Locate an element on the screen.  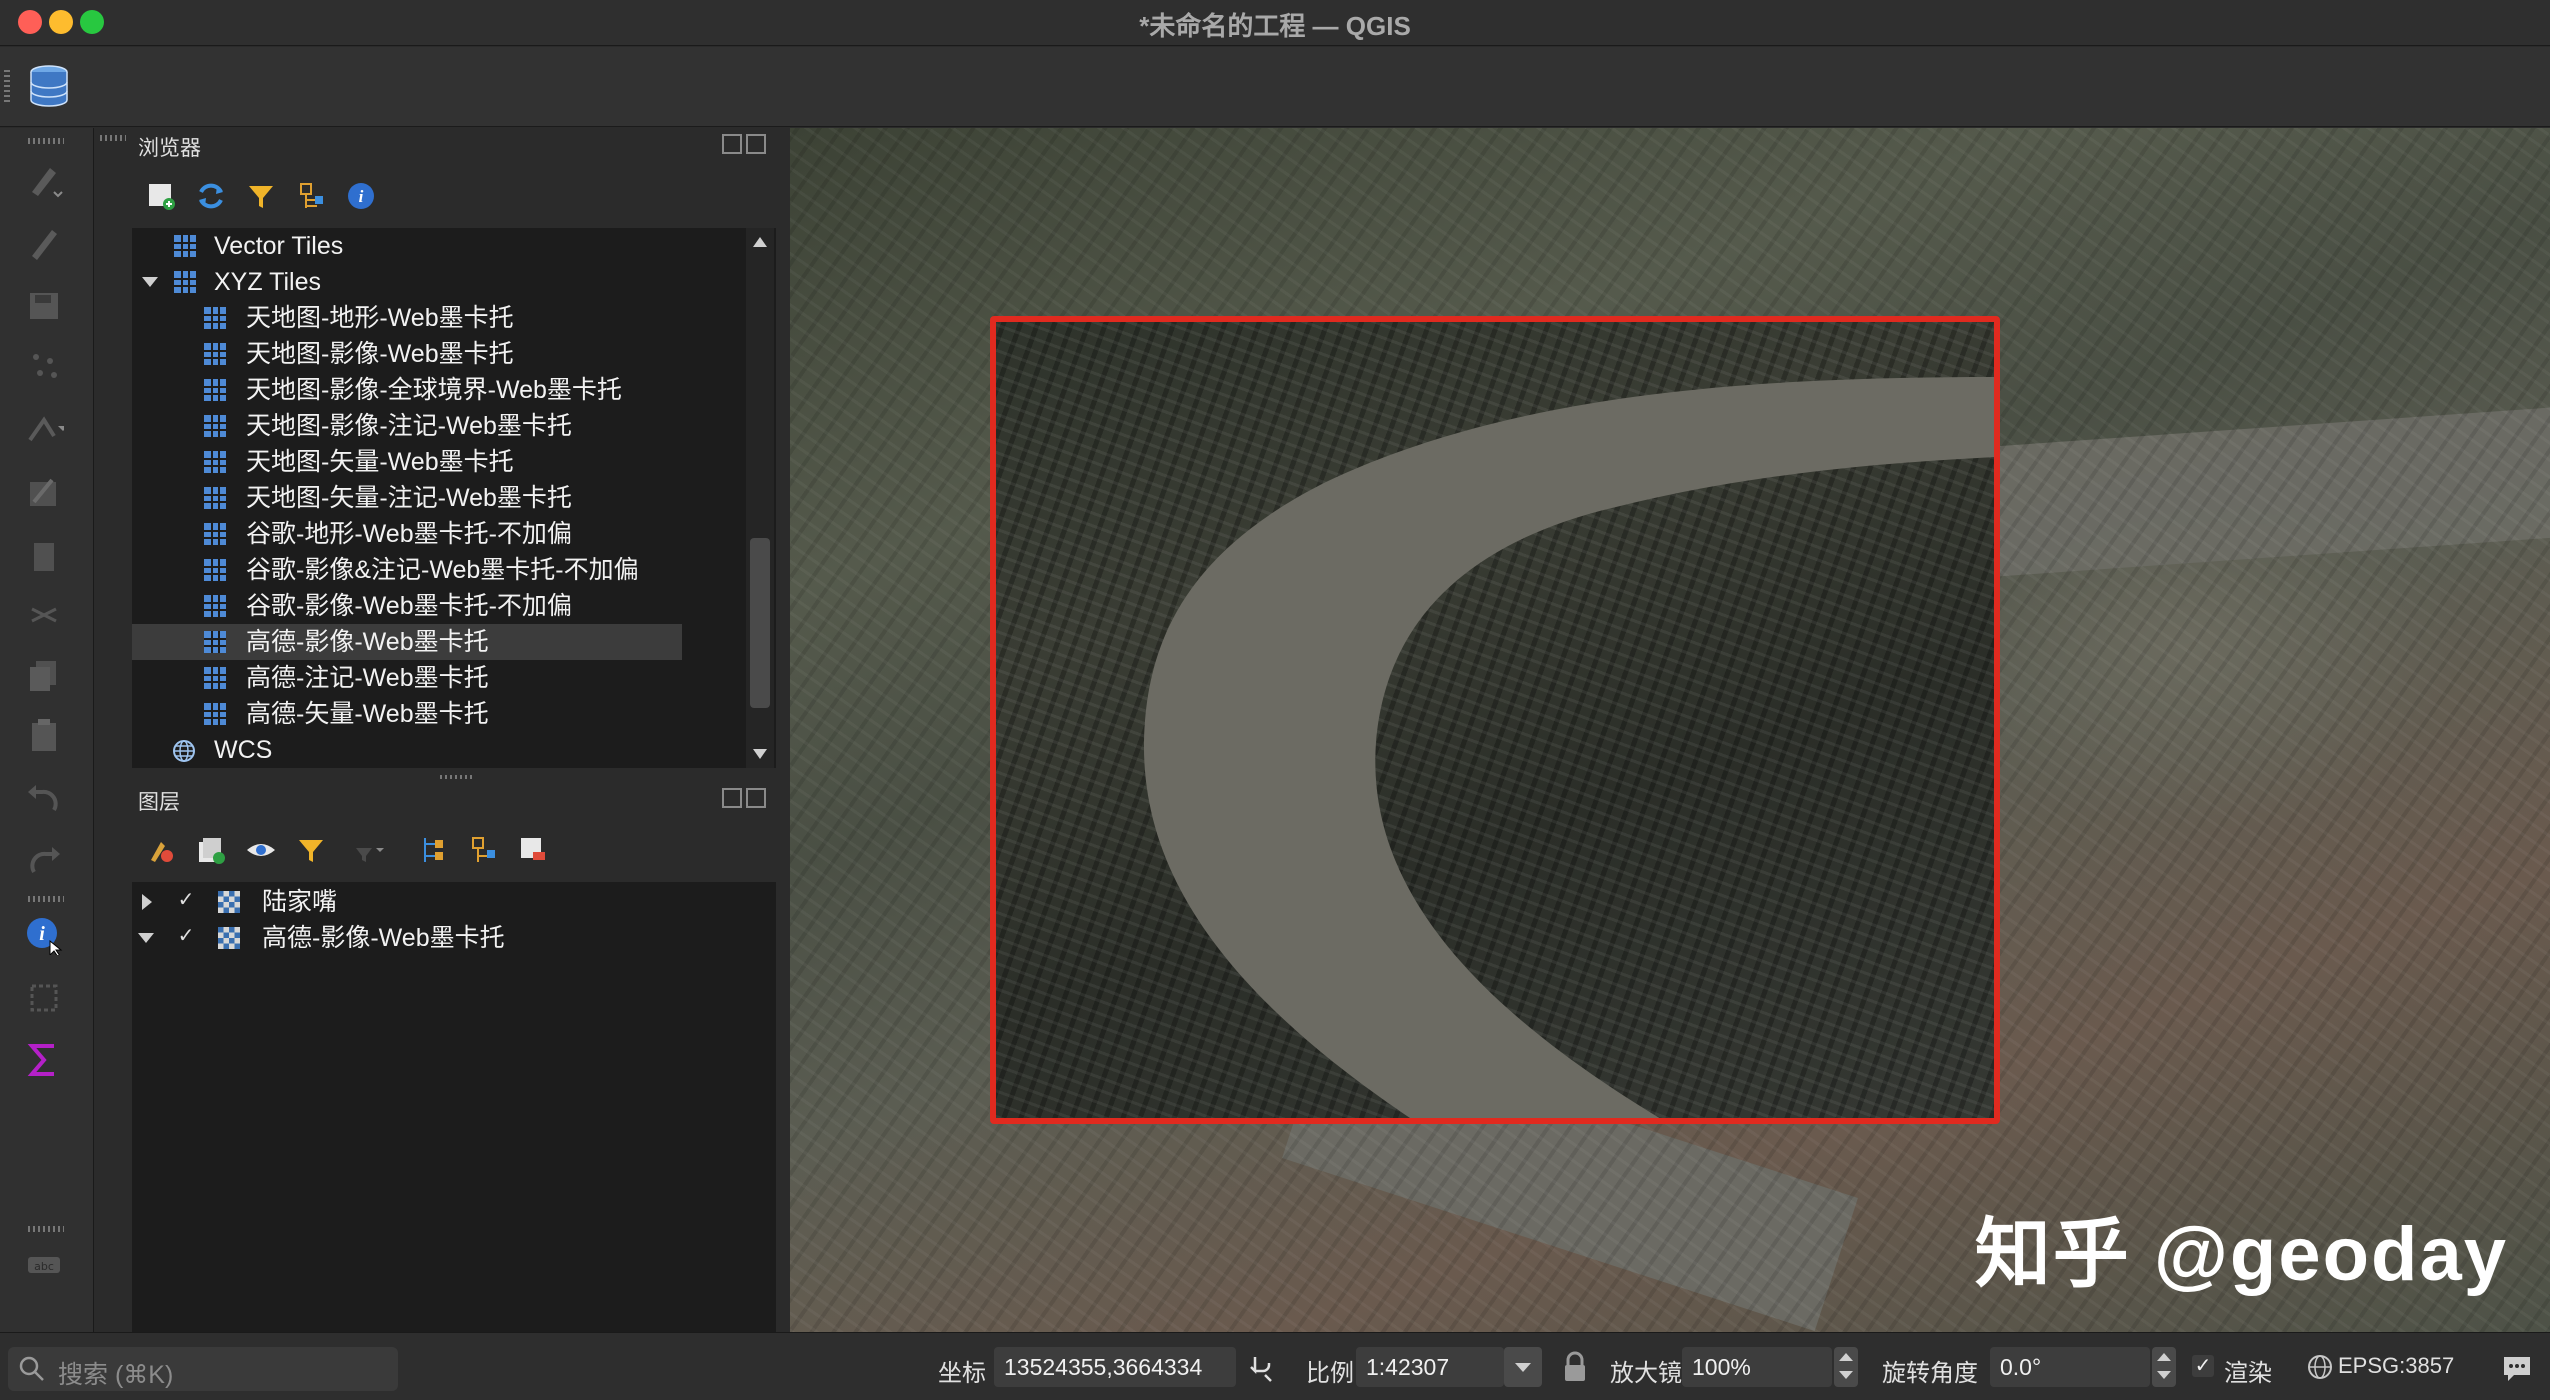
magnifier-spinbox: 100% is located at coordinates (1757, 1367).